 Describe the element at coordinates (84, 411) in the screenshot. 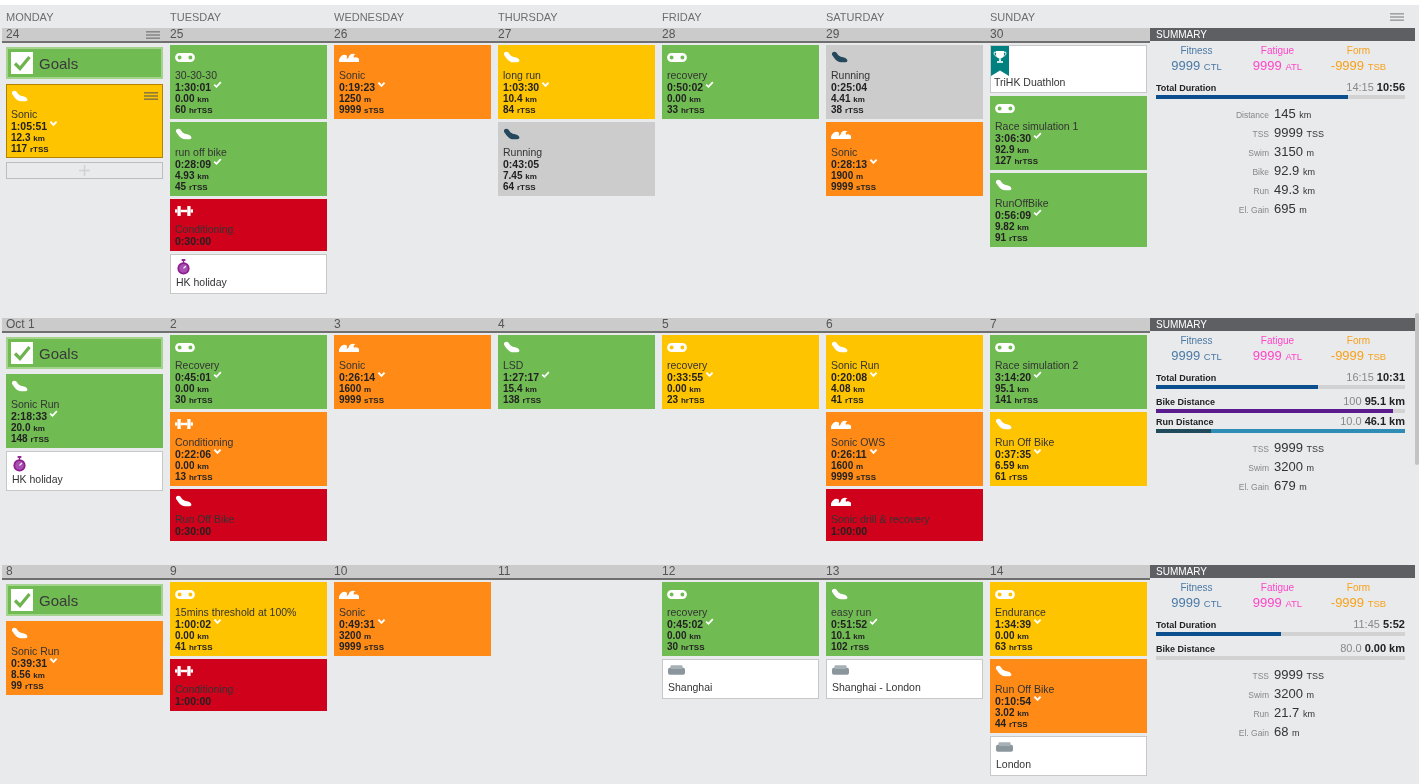

I see `workout-card: Sonic Run 2:18:33 20.0 km 148 rTSS` at that location.